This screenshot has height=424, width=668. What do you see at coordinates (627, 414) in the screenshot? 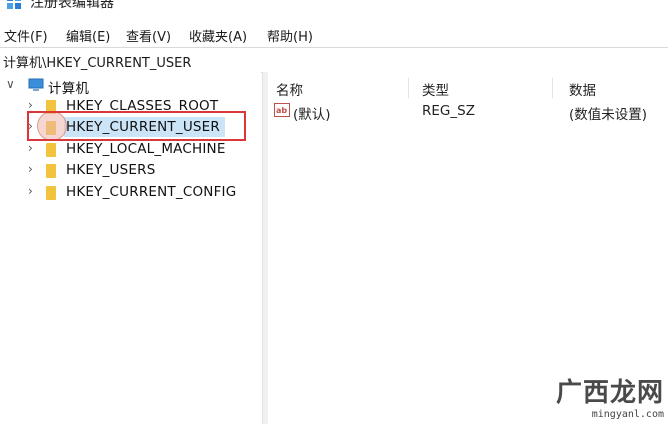
I see `watermark-url: mingyanl.com` at bounding box center [627, 414].